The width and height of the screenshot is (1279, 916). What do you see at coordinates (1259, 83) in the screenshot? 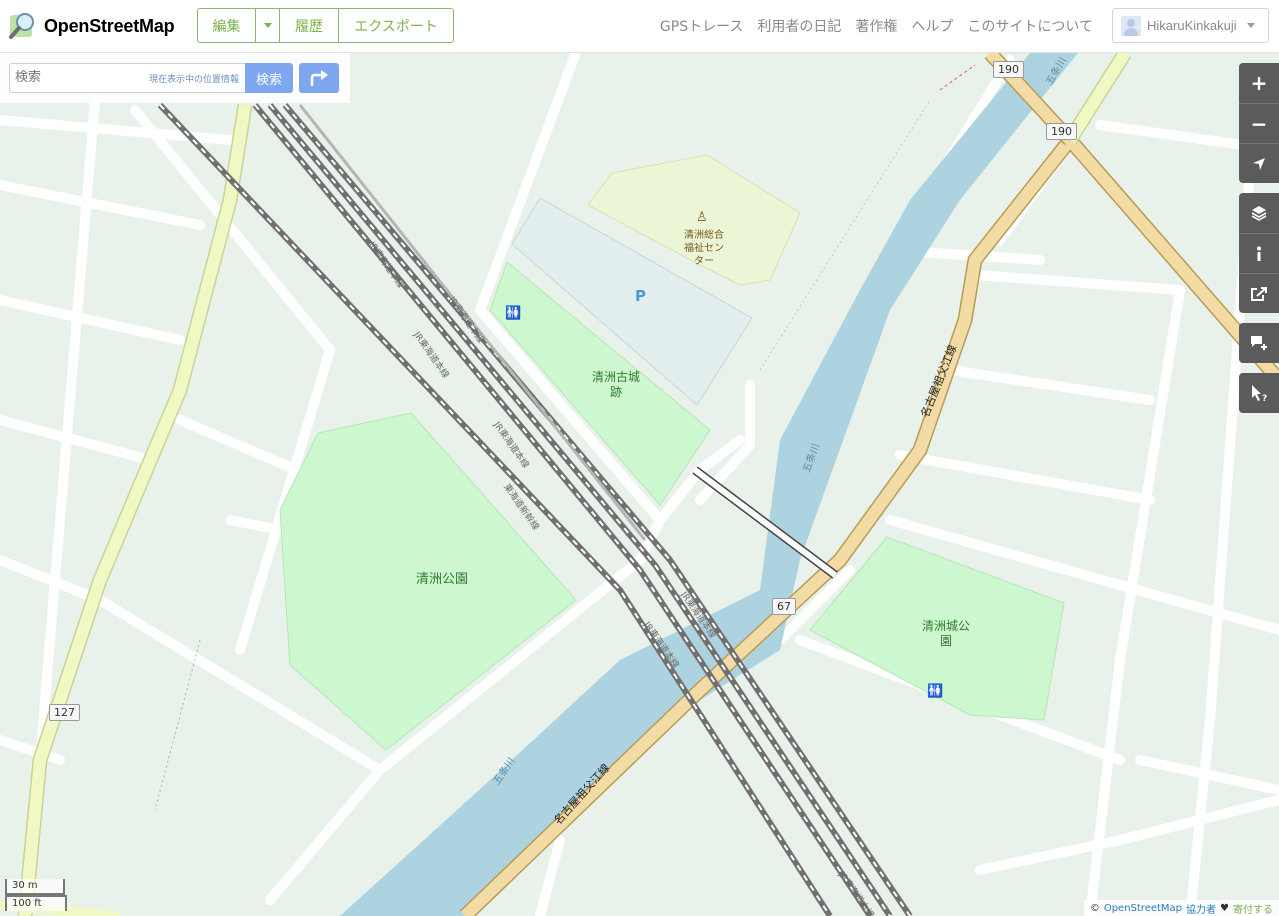
I see `zoom-in-button: +` at bounding box center [1259, 83].